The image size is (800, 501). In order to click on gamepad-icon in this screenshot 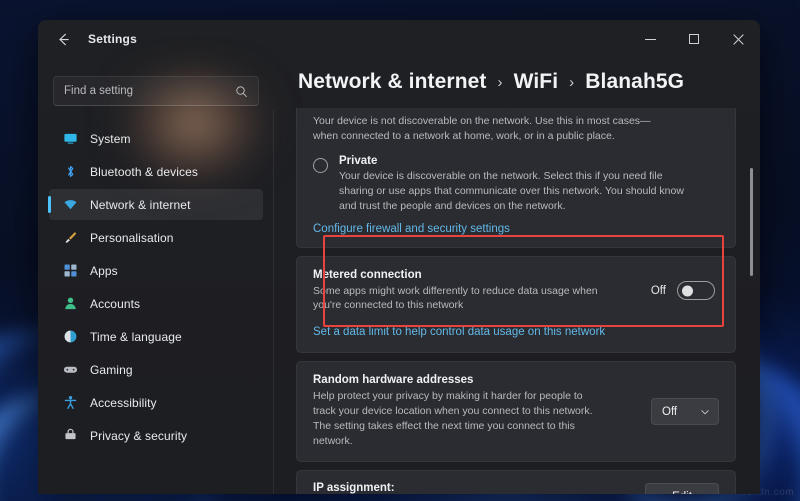, I will do `click(70, 370)`.